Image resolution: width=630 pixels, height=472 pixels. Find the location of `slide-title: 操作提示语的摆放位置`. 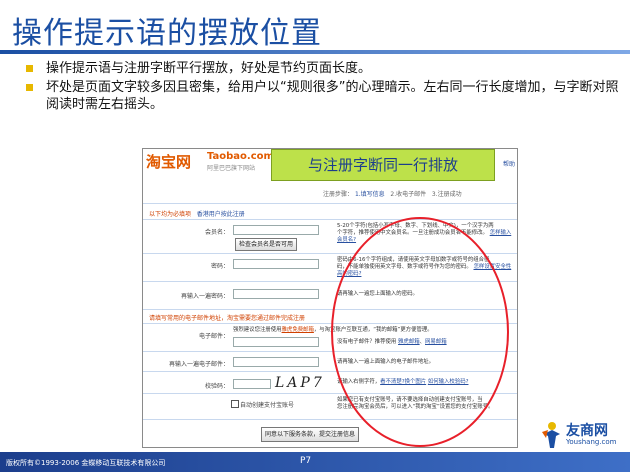

slide-title: 操作提示语的摆放位置 is located at coordinates (167, 33).